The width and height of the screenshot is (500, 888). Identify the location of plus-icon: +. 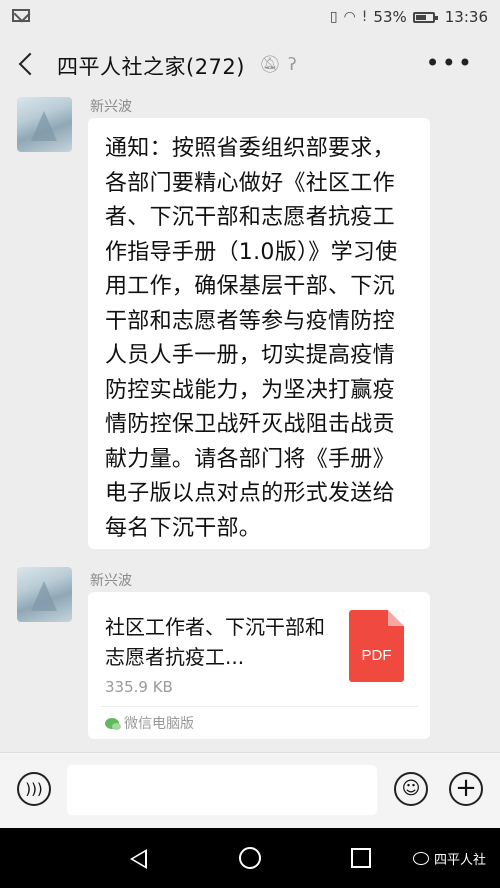
(466, 789).